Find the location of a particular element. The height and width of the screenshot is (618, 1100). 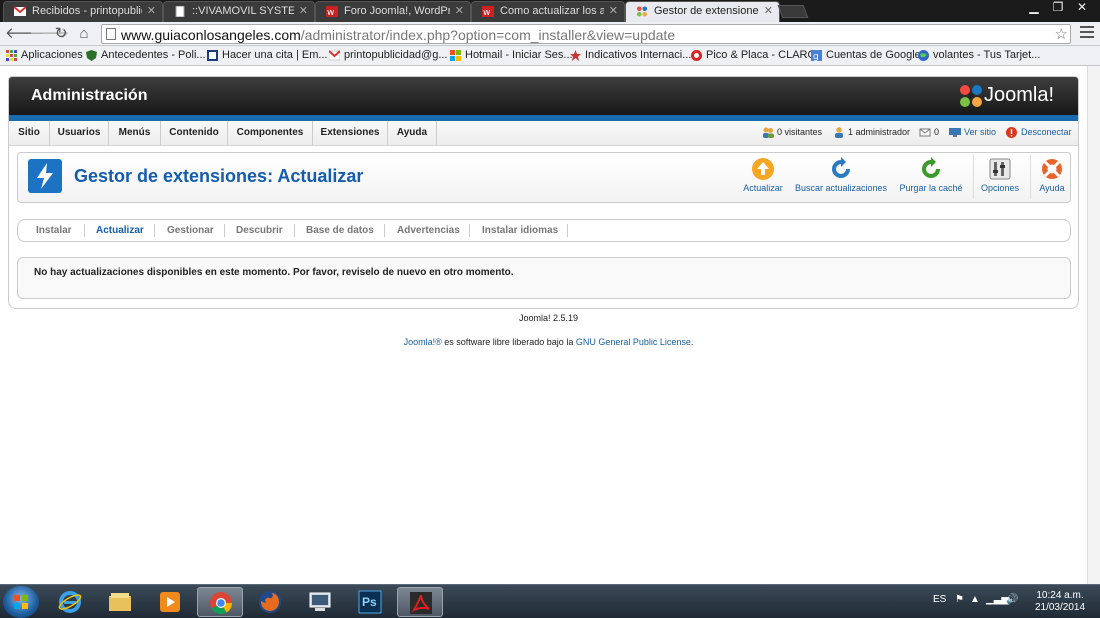

menu-contenido: Contenido is located at coordinates (194, 133).